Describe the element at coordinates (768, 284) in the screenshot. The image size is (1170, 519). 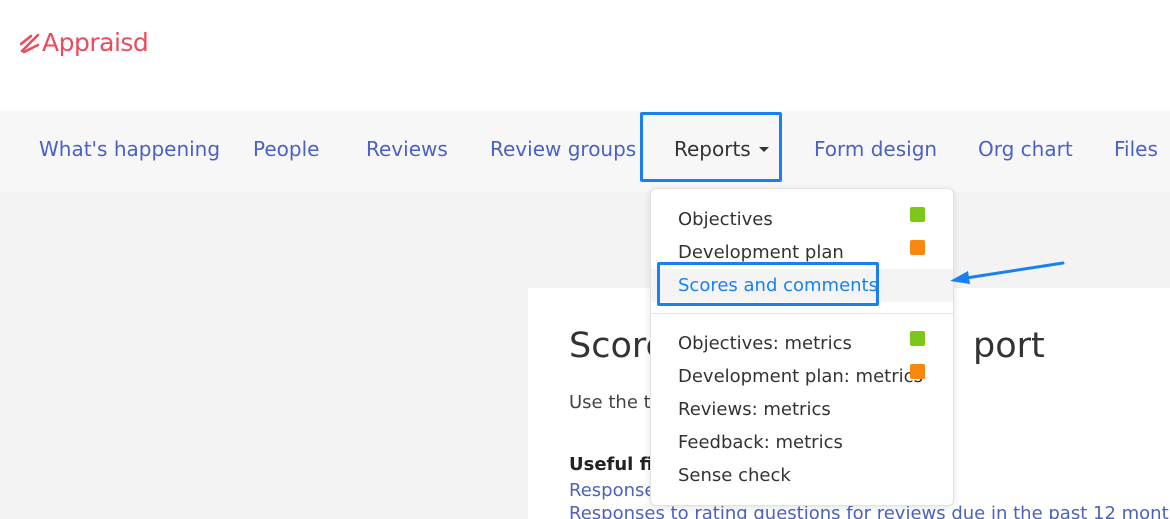
I see `scores-highlight-box` at that location.